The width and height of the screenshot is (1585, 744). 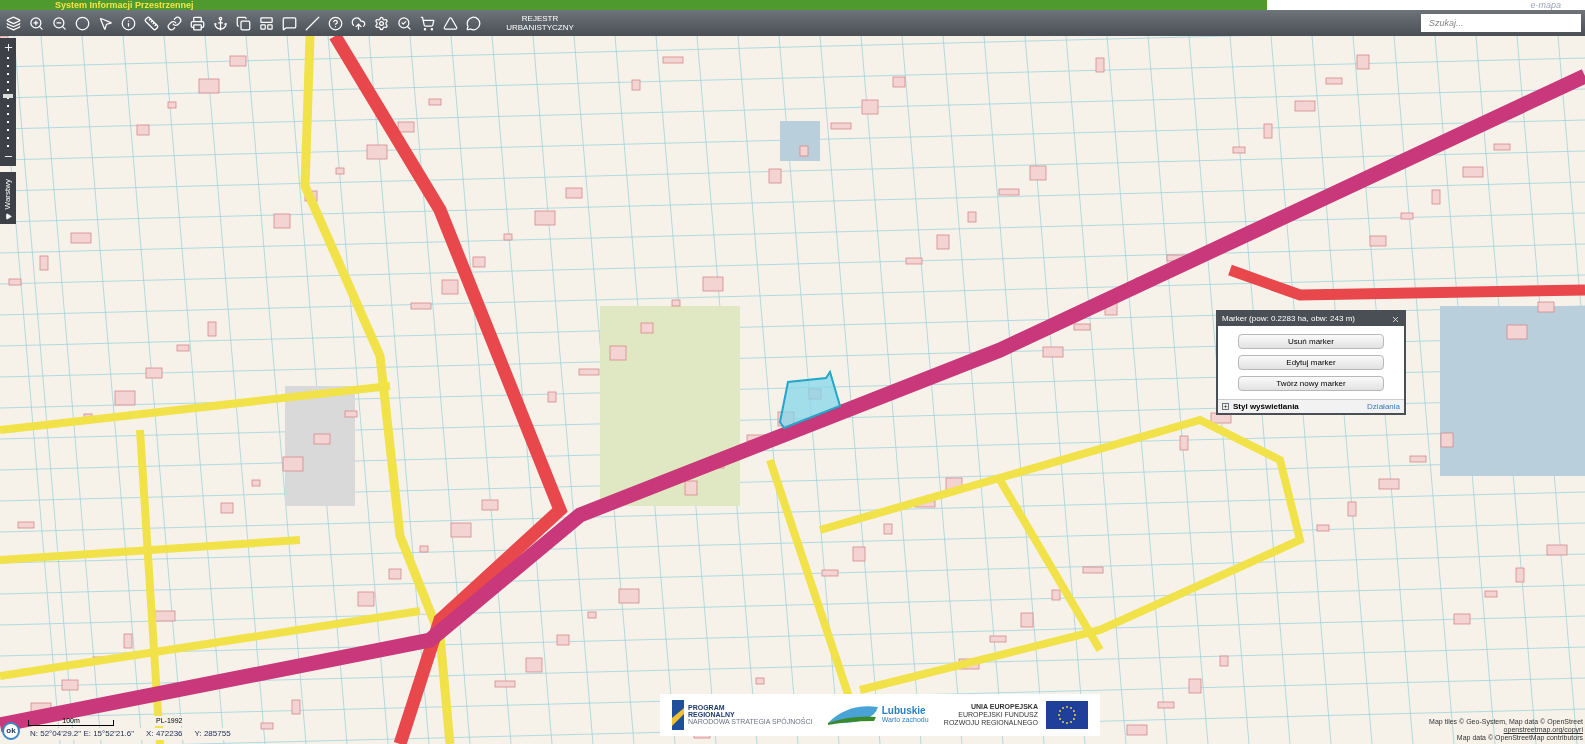 What do you see at coordinates (1395, 319) in the screenshot?
I see `close-icon` at bounding box center [1395, 319].